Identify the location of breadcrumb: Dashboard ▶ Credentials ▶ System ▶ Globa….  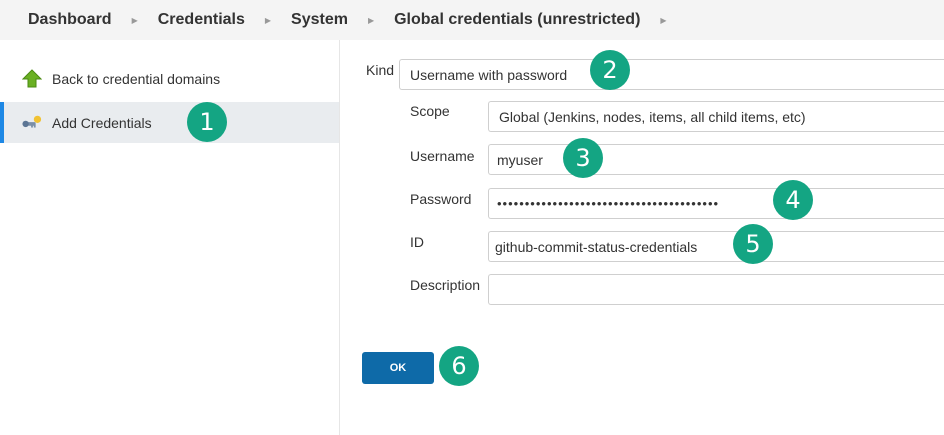
(472, 20).